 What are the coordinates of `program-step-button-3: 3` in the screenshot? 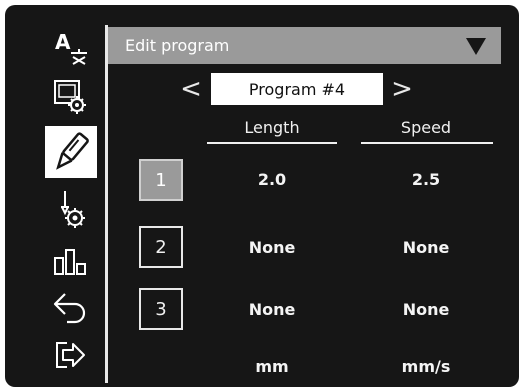 It's located at (161, 309).